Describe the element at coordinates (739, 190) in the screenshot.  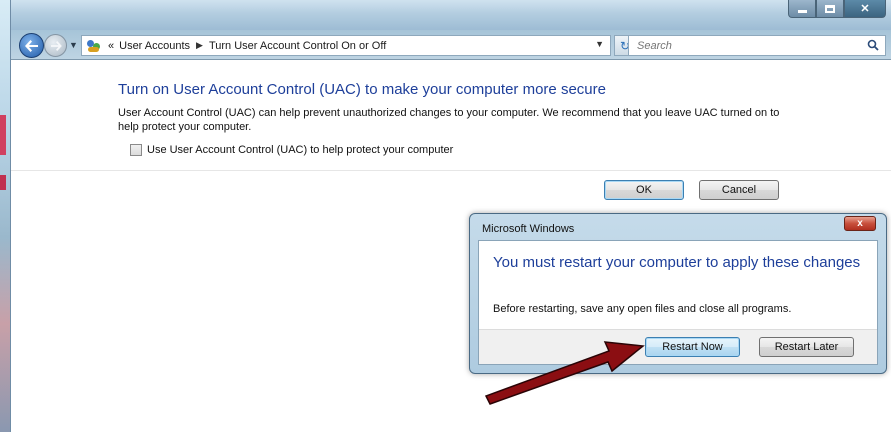
I see `cancel-button: Cancel` at that location.